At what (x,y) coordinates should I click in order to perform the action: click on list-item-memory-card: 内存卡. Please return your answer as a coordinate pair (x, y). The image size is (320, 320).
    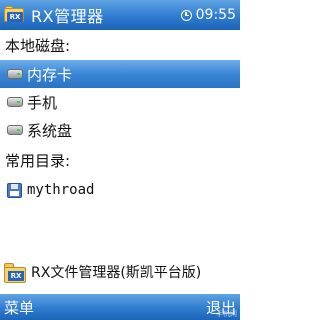
    Looking at the image, I should click on (120, 74).